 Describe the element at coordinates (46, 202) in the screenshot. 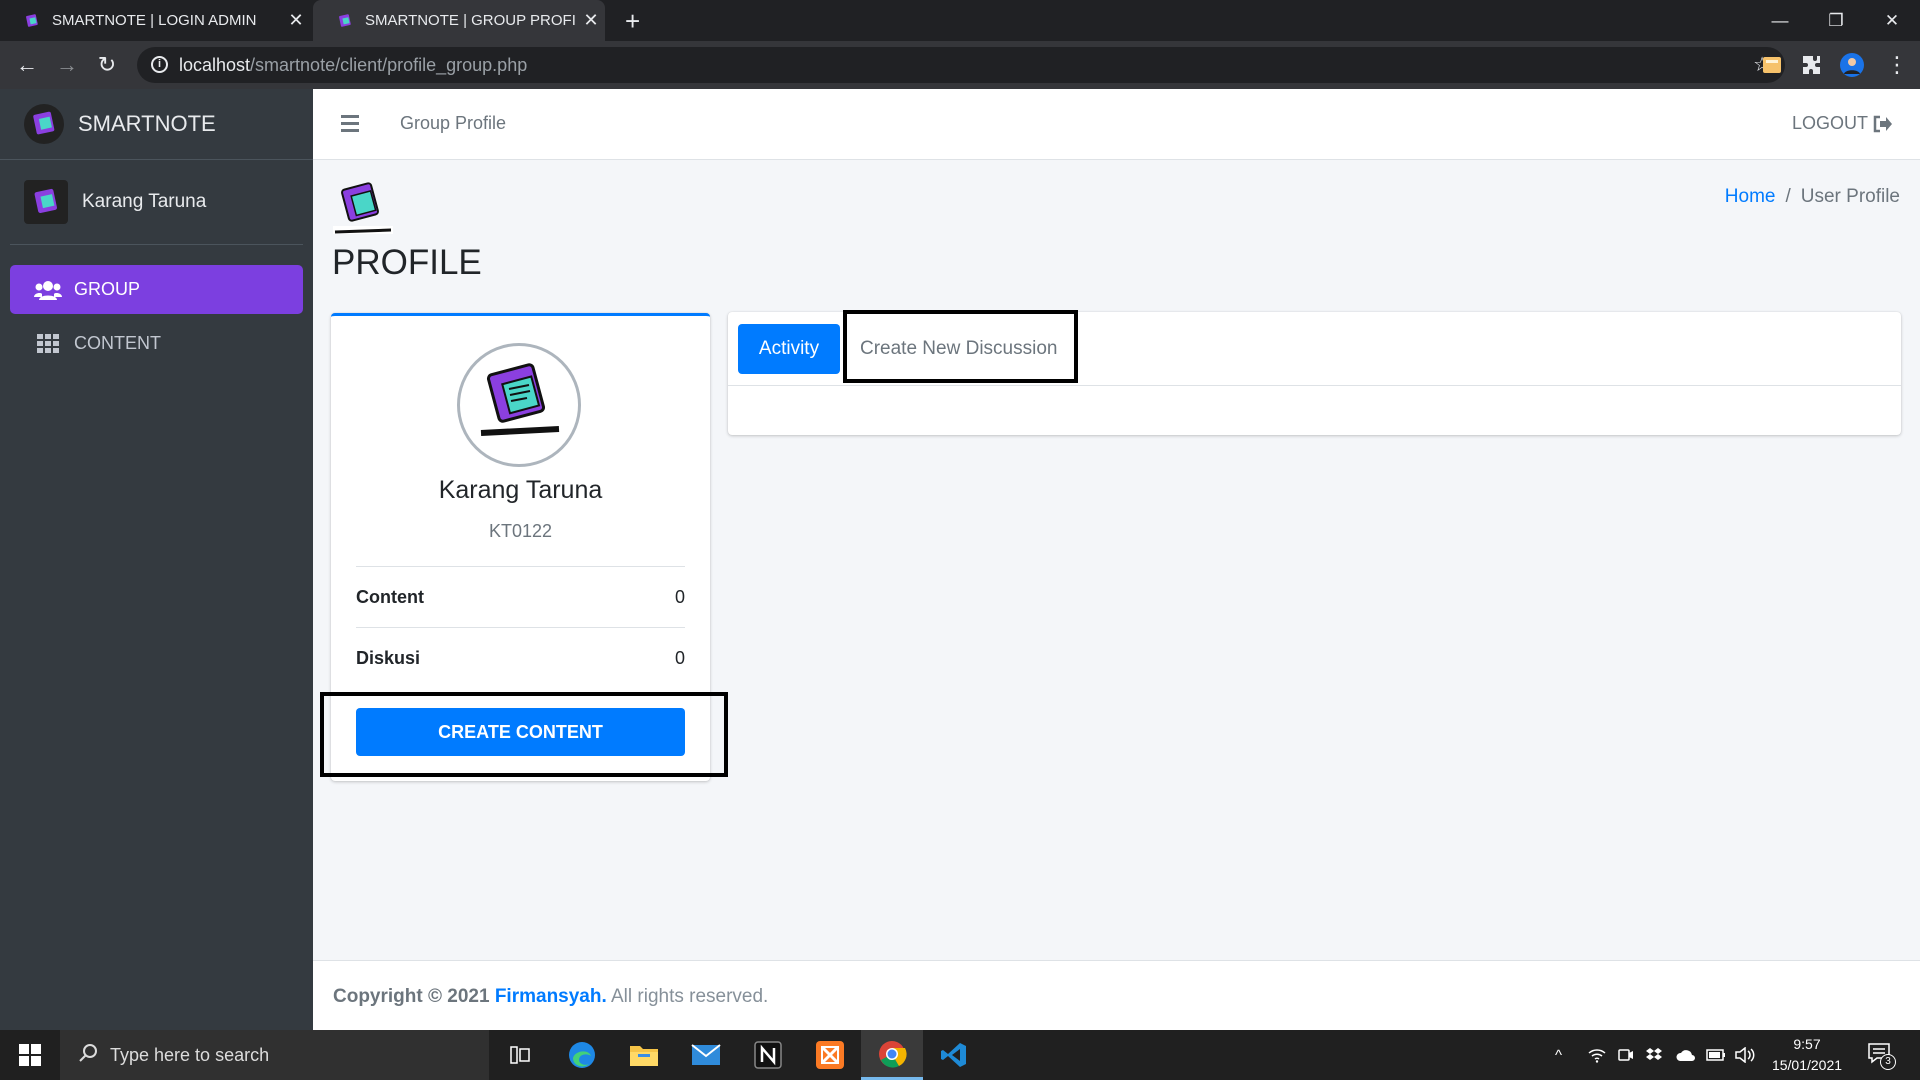

I see `user-avatar` at that location.